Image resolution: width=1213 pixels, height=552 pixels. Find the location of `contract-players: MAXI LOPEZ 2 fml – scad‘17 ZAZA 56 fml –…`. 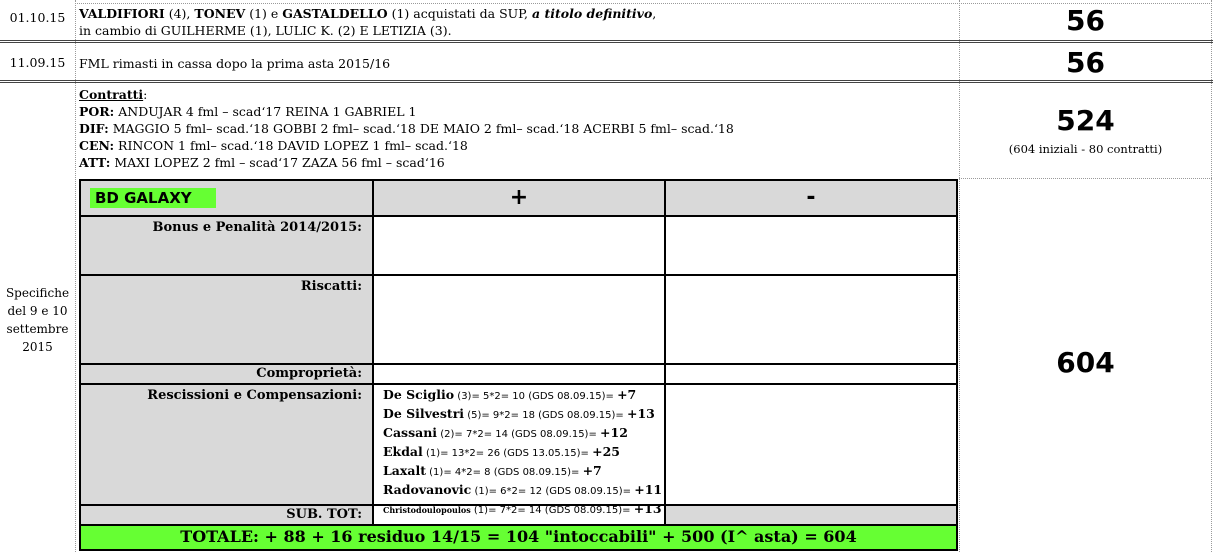

contract-players: MAXI LOPEZ 2 fml – scad‘17 ZAZA 56 fml –… is located at coordinates (277, 162).